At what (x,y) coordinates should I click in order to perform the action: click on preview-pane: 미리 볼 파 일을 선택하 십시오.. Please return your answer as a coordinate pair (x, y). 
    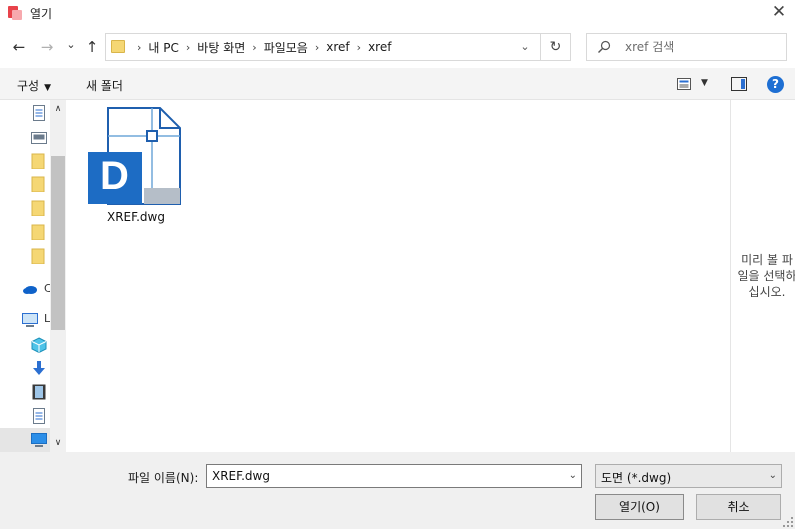
    Looking at the image, I should click on (762, 276).